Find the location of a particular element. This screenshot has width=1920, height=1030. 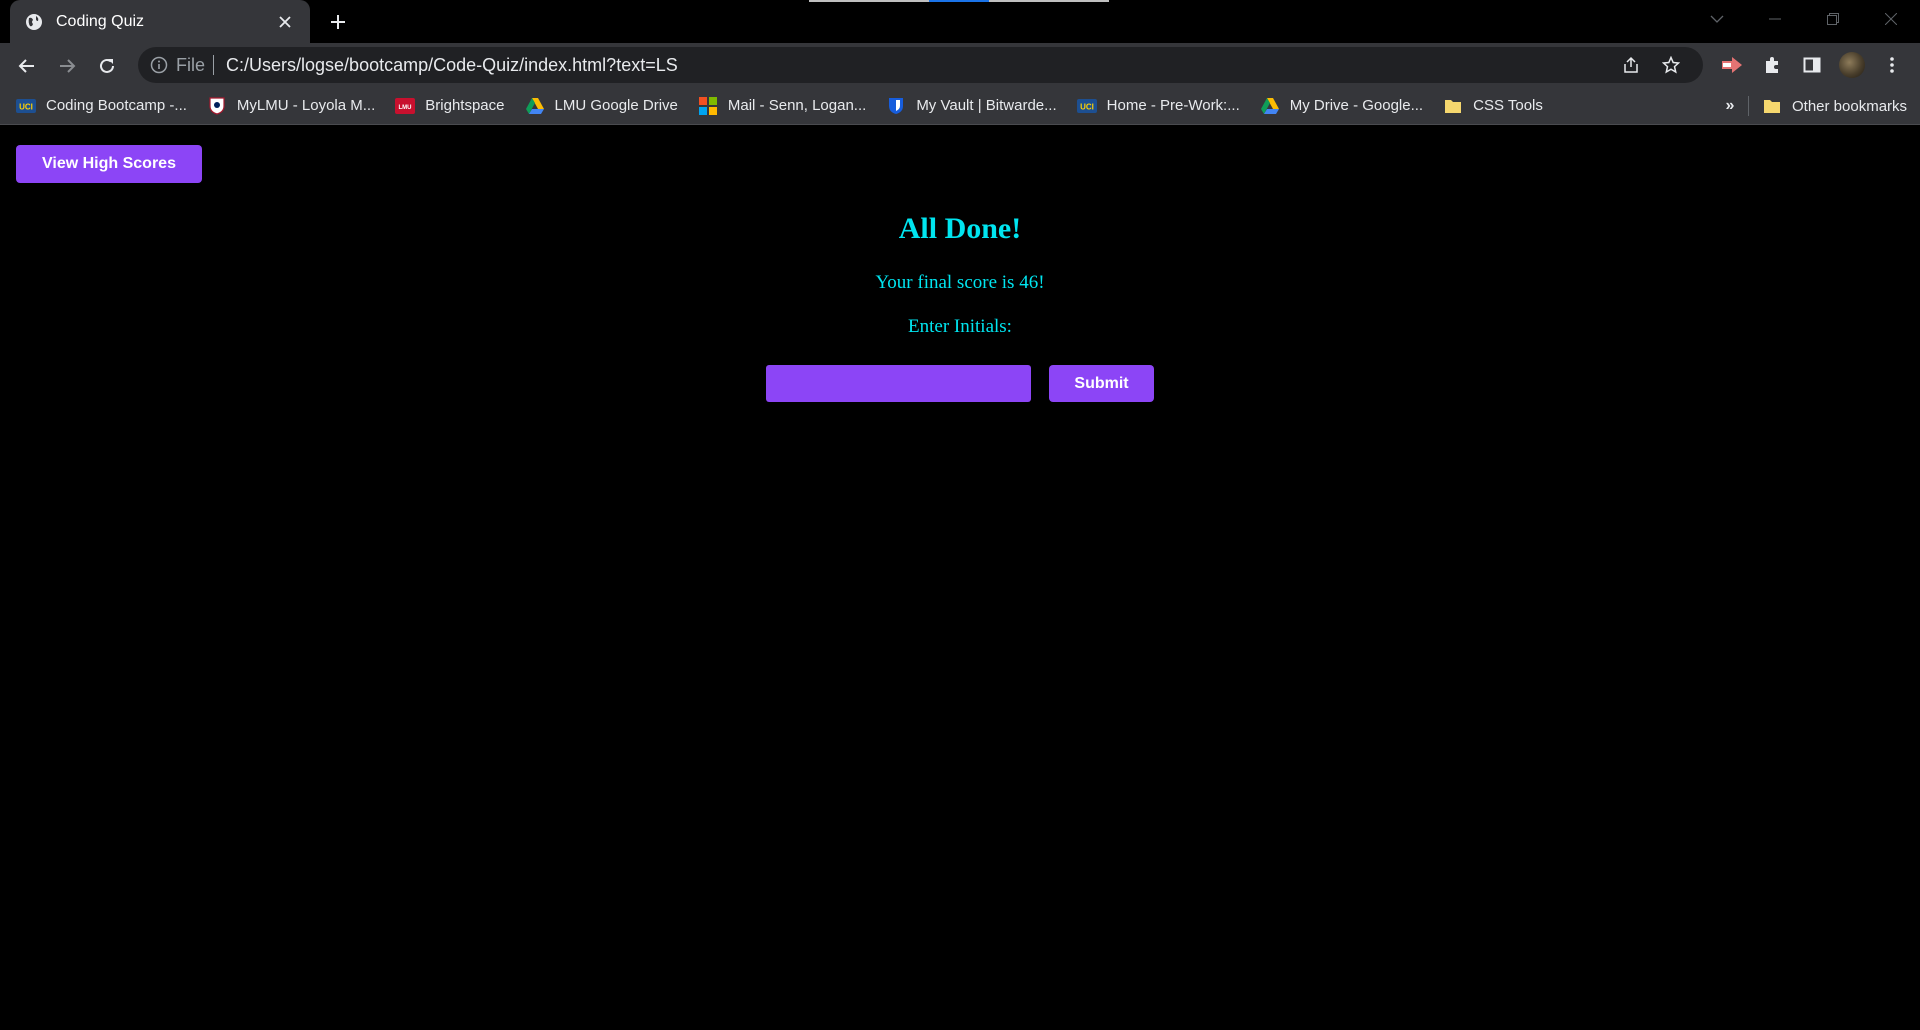

share-icon is located at coordinates (1631, 65).